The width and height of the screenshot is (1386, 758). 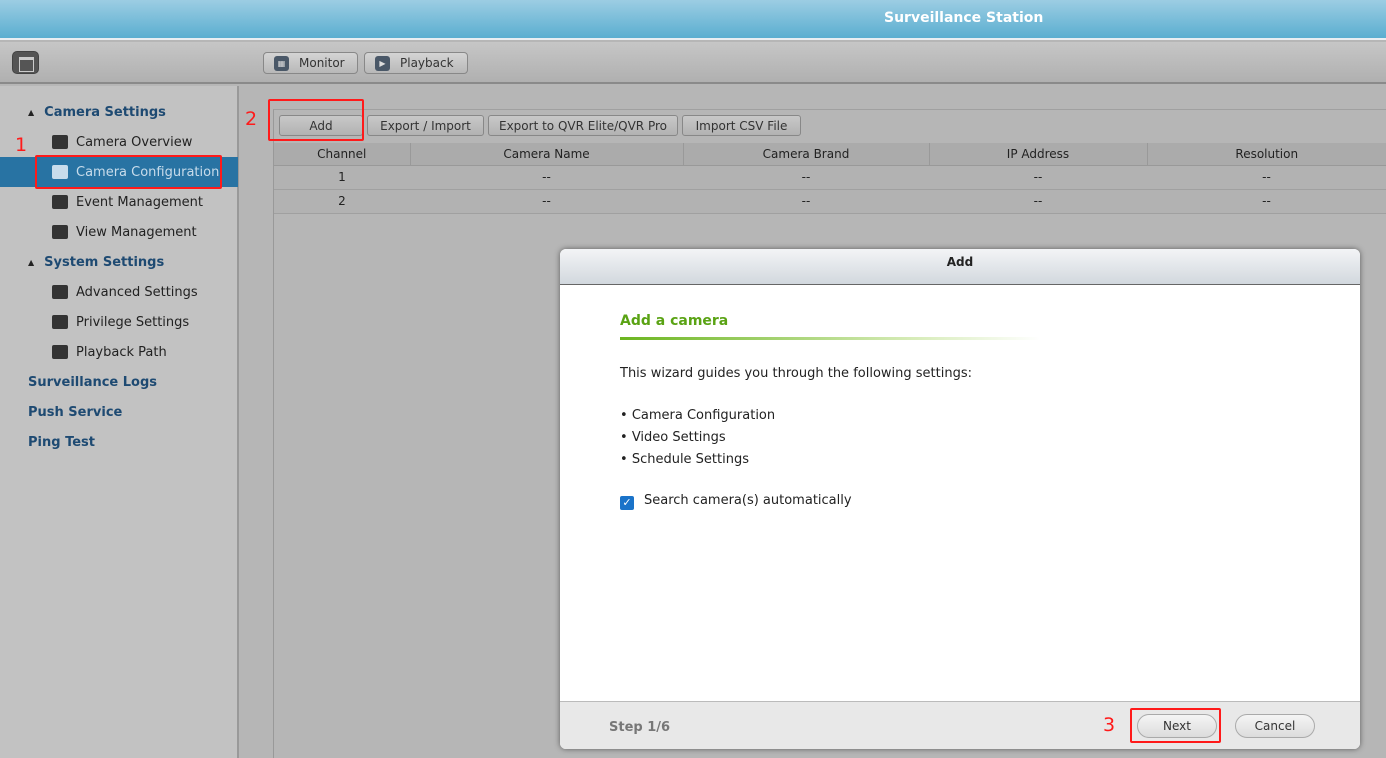 What do you see at coordinates (342, 154) in the screenshot?
I see `col-channel: Channel` at bounding box center [342, 154].